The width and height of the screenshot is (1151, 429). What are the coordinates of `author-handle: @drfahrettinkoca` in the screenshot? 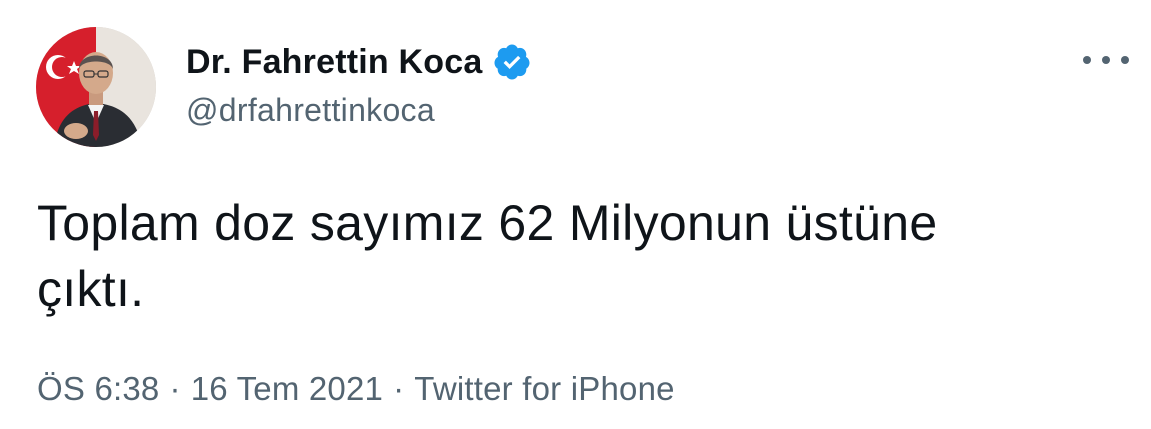 It's located at (310, 110).